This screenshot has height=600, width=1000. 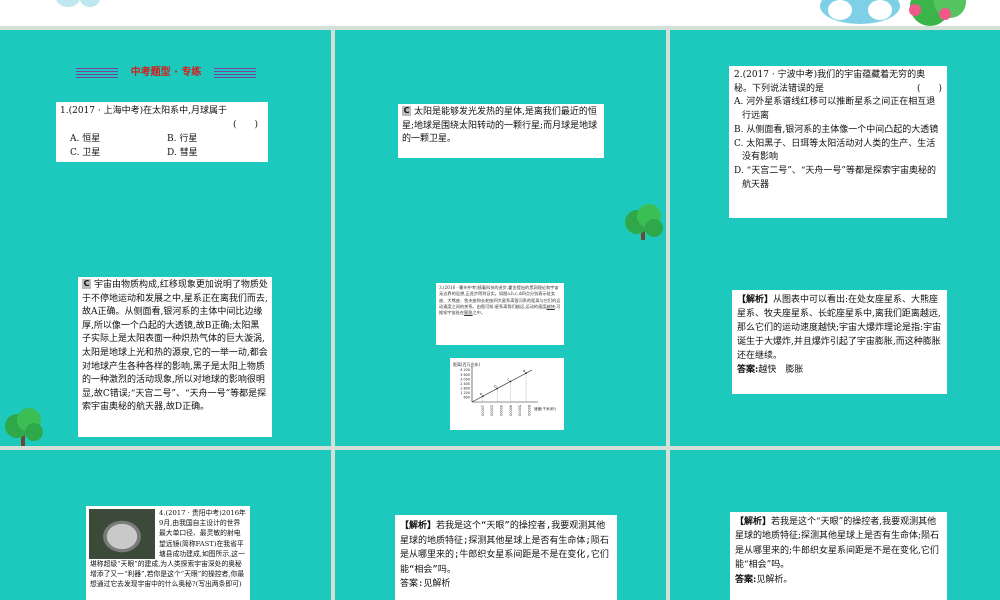 I want to click on option-a: A. 恒星, so click(x=85, y=139).